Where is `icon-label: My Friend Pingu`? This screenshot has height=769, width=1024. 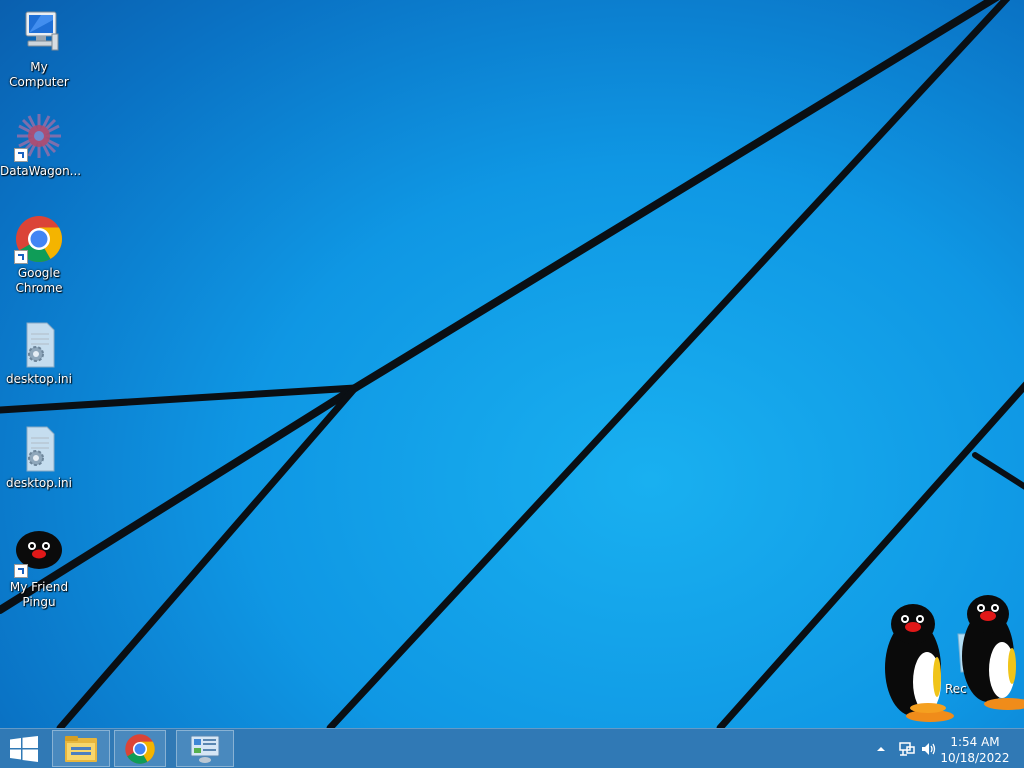 icon-label: My Friend Pingu is located at coordinates (39, 594).